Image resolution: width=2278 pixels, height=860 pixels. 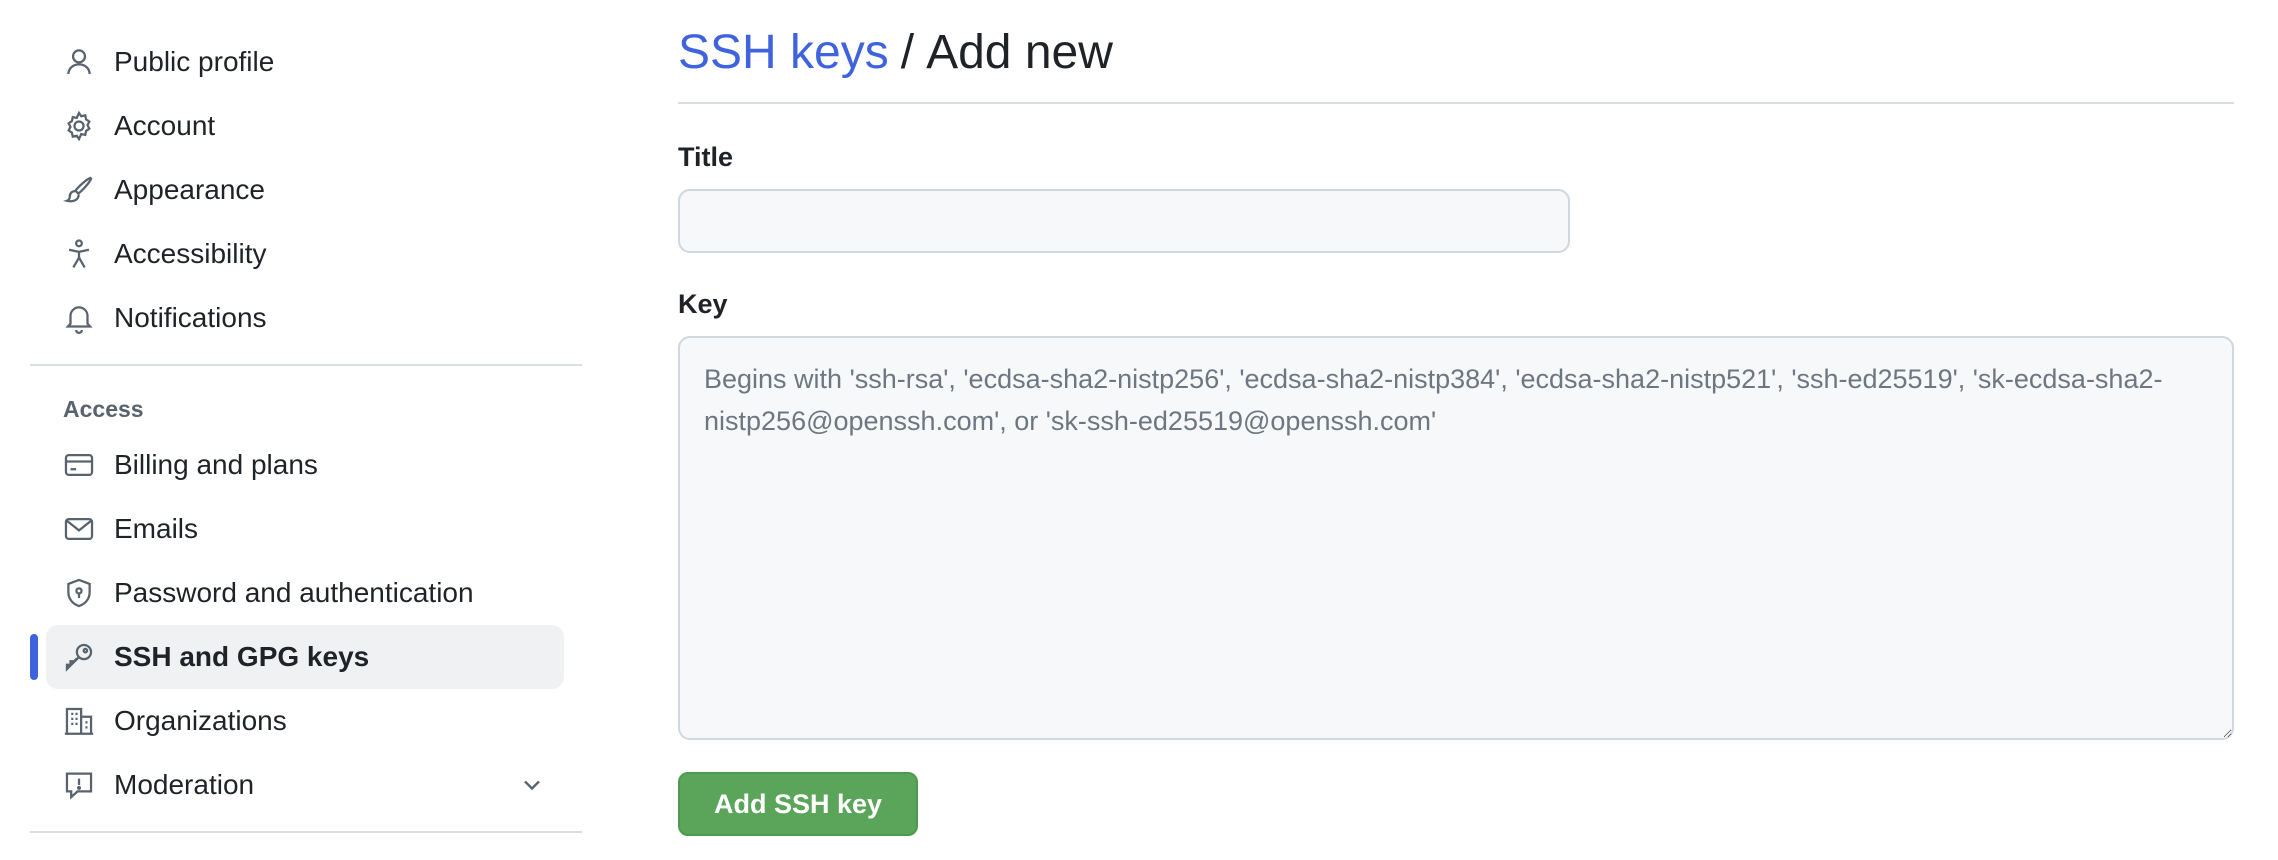 I want to click on sidebar-item-label: Notifications, so click(x=190, y=317).